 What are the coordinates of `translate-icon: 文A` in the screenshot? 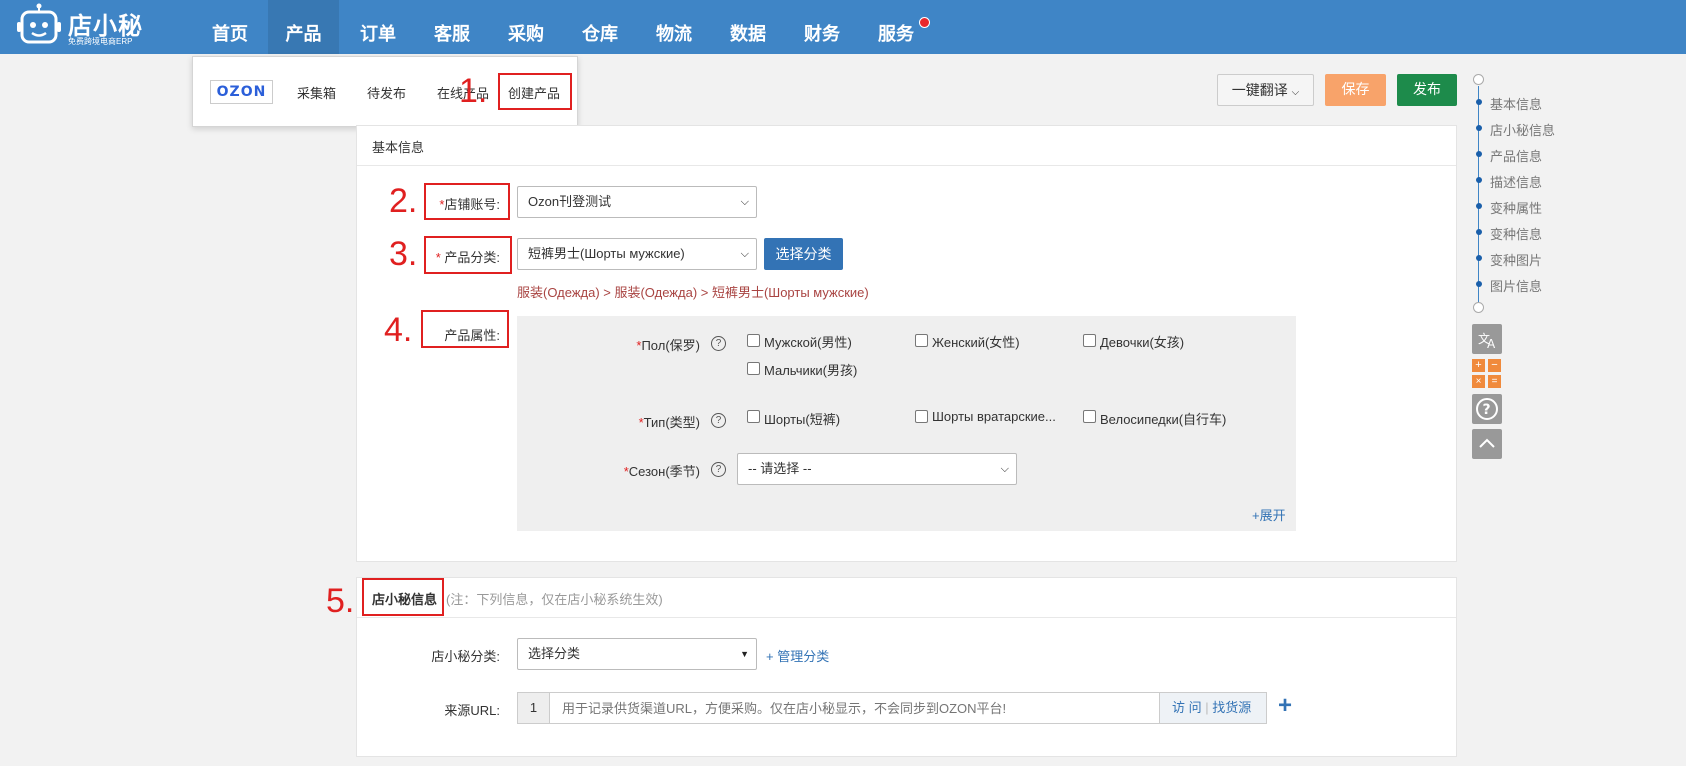 It's located at (1487, 339).